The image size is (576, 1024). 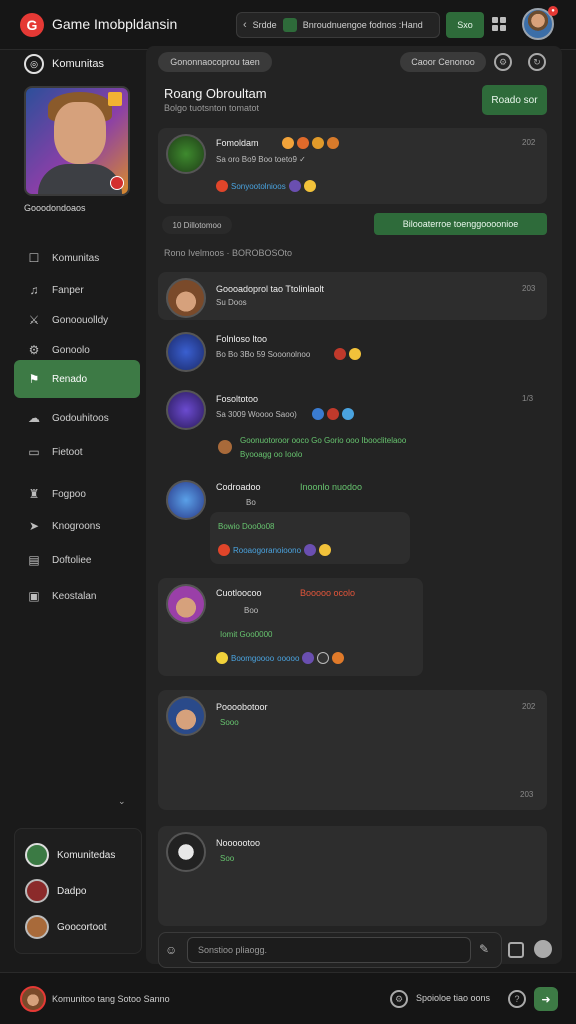 I want to click on user-tag: Booooo ocolo, so click(x=328, y=593).